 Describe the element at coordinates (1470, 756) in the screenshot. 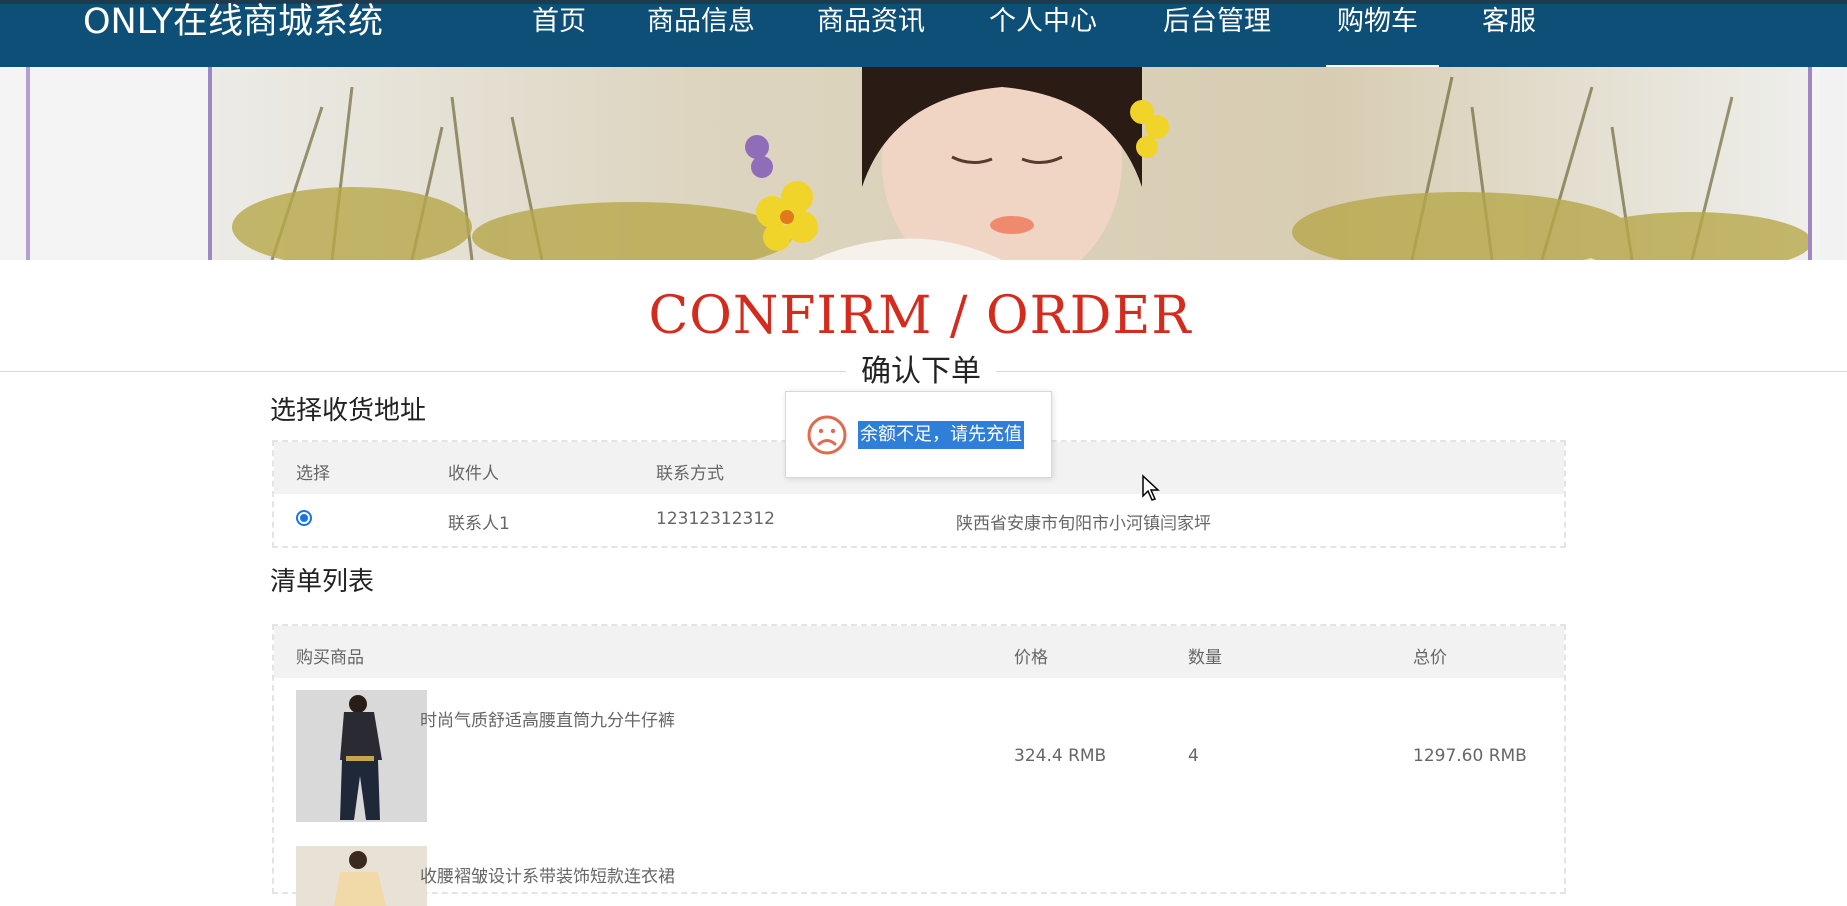

I see `product-total: 1297.60 RMB` at that location.